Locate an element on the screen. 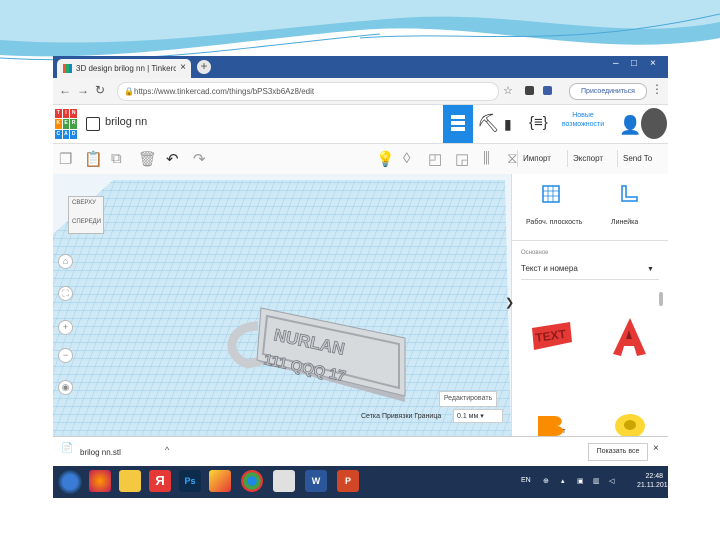 The width and height of the screenshot is (720, 540). network-signal-icon: ▥ is located at coordinates (596, 481).